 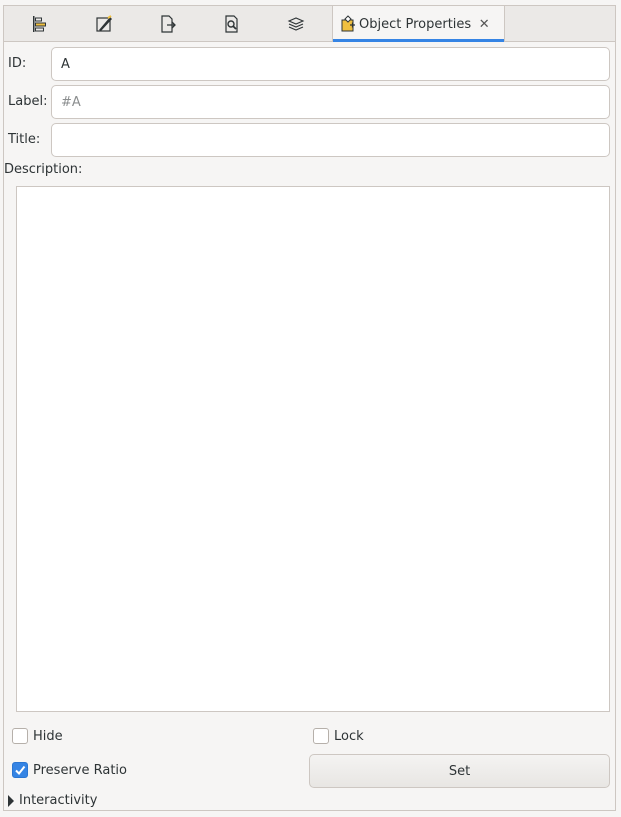 I want to click on preserve-ratio-checkbox: Preserve Ratio, so click(x=69, y=770).